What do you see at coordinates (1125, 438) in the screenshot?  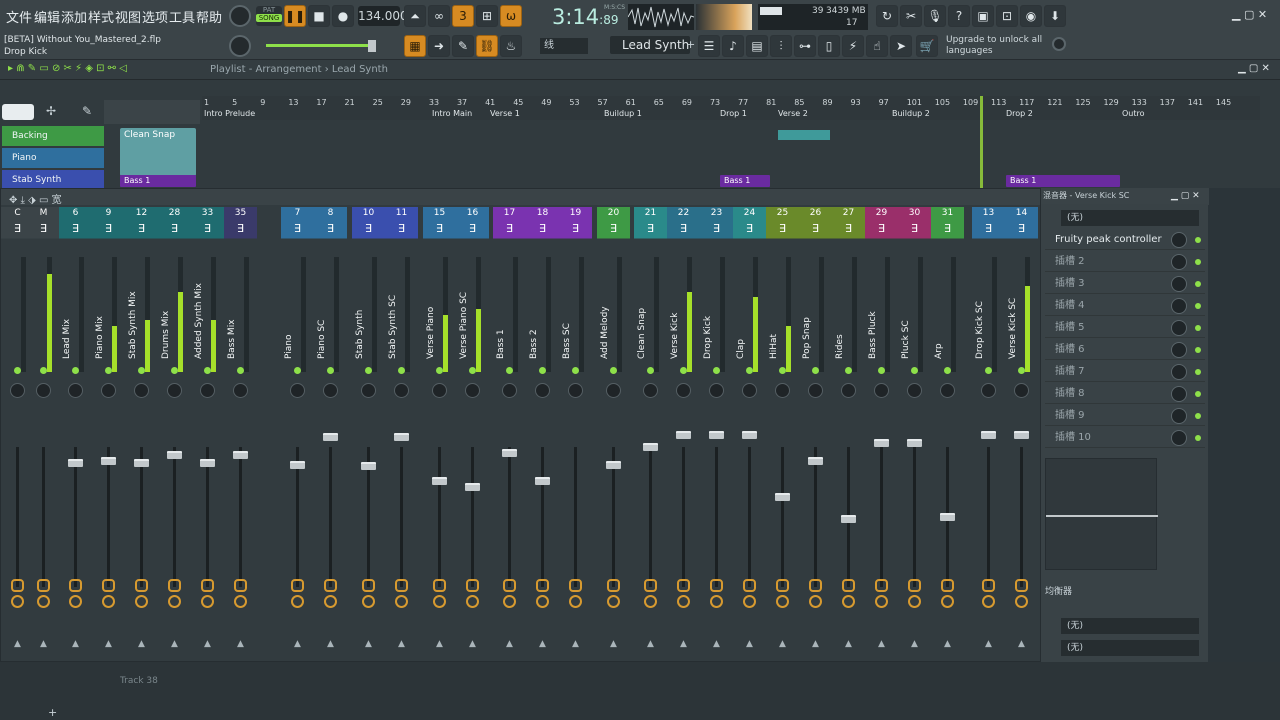 I see `effect-slot: 插槽 10` at bounding box center [1125, 438].